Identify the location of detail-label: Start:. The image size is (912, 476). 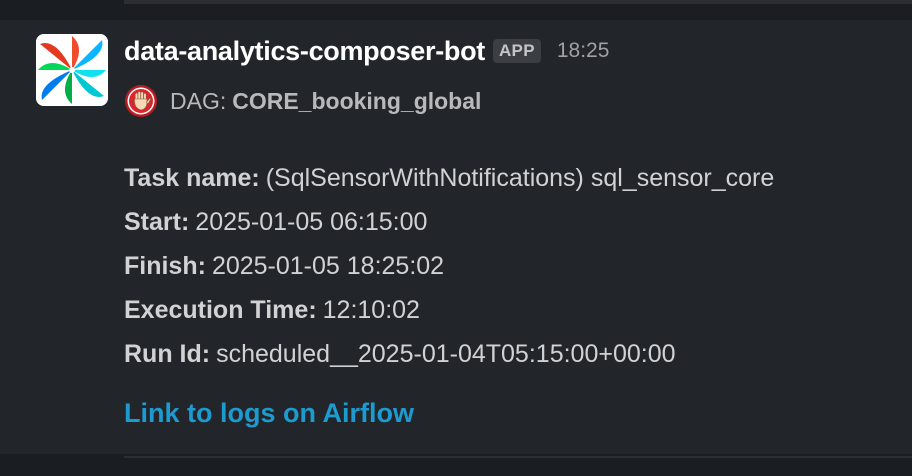
(157, 222).